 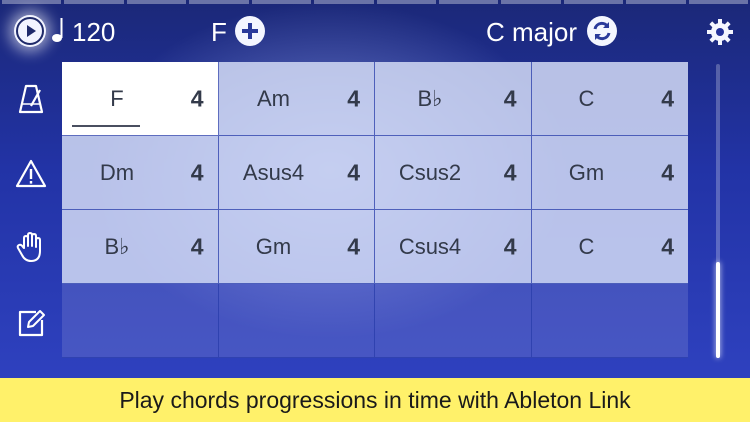 What do you see at coordinates (31, 247) in the screenshot?
I see `hand-icon` at bounding box center [31, 247].